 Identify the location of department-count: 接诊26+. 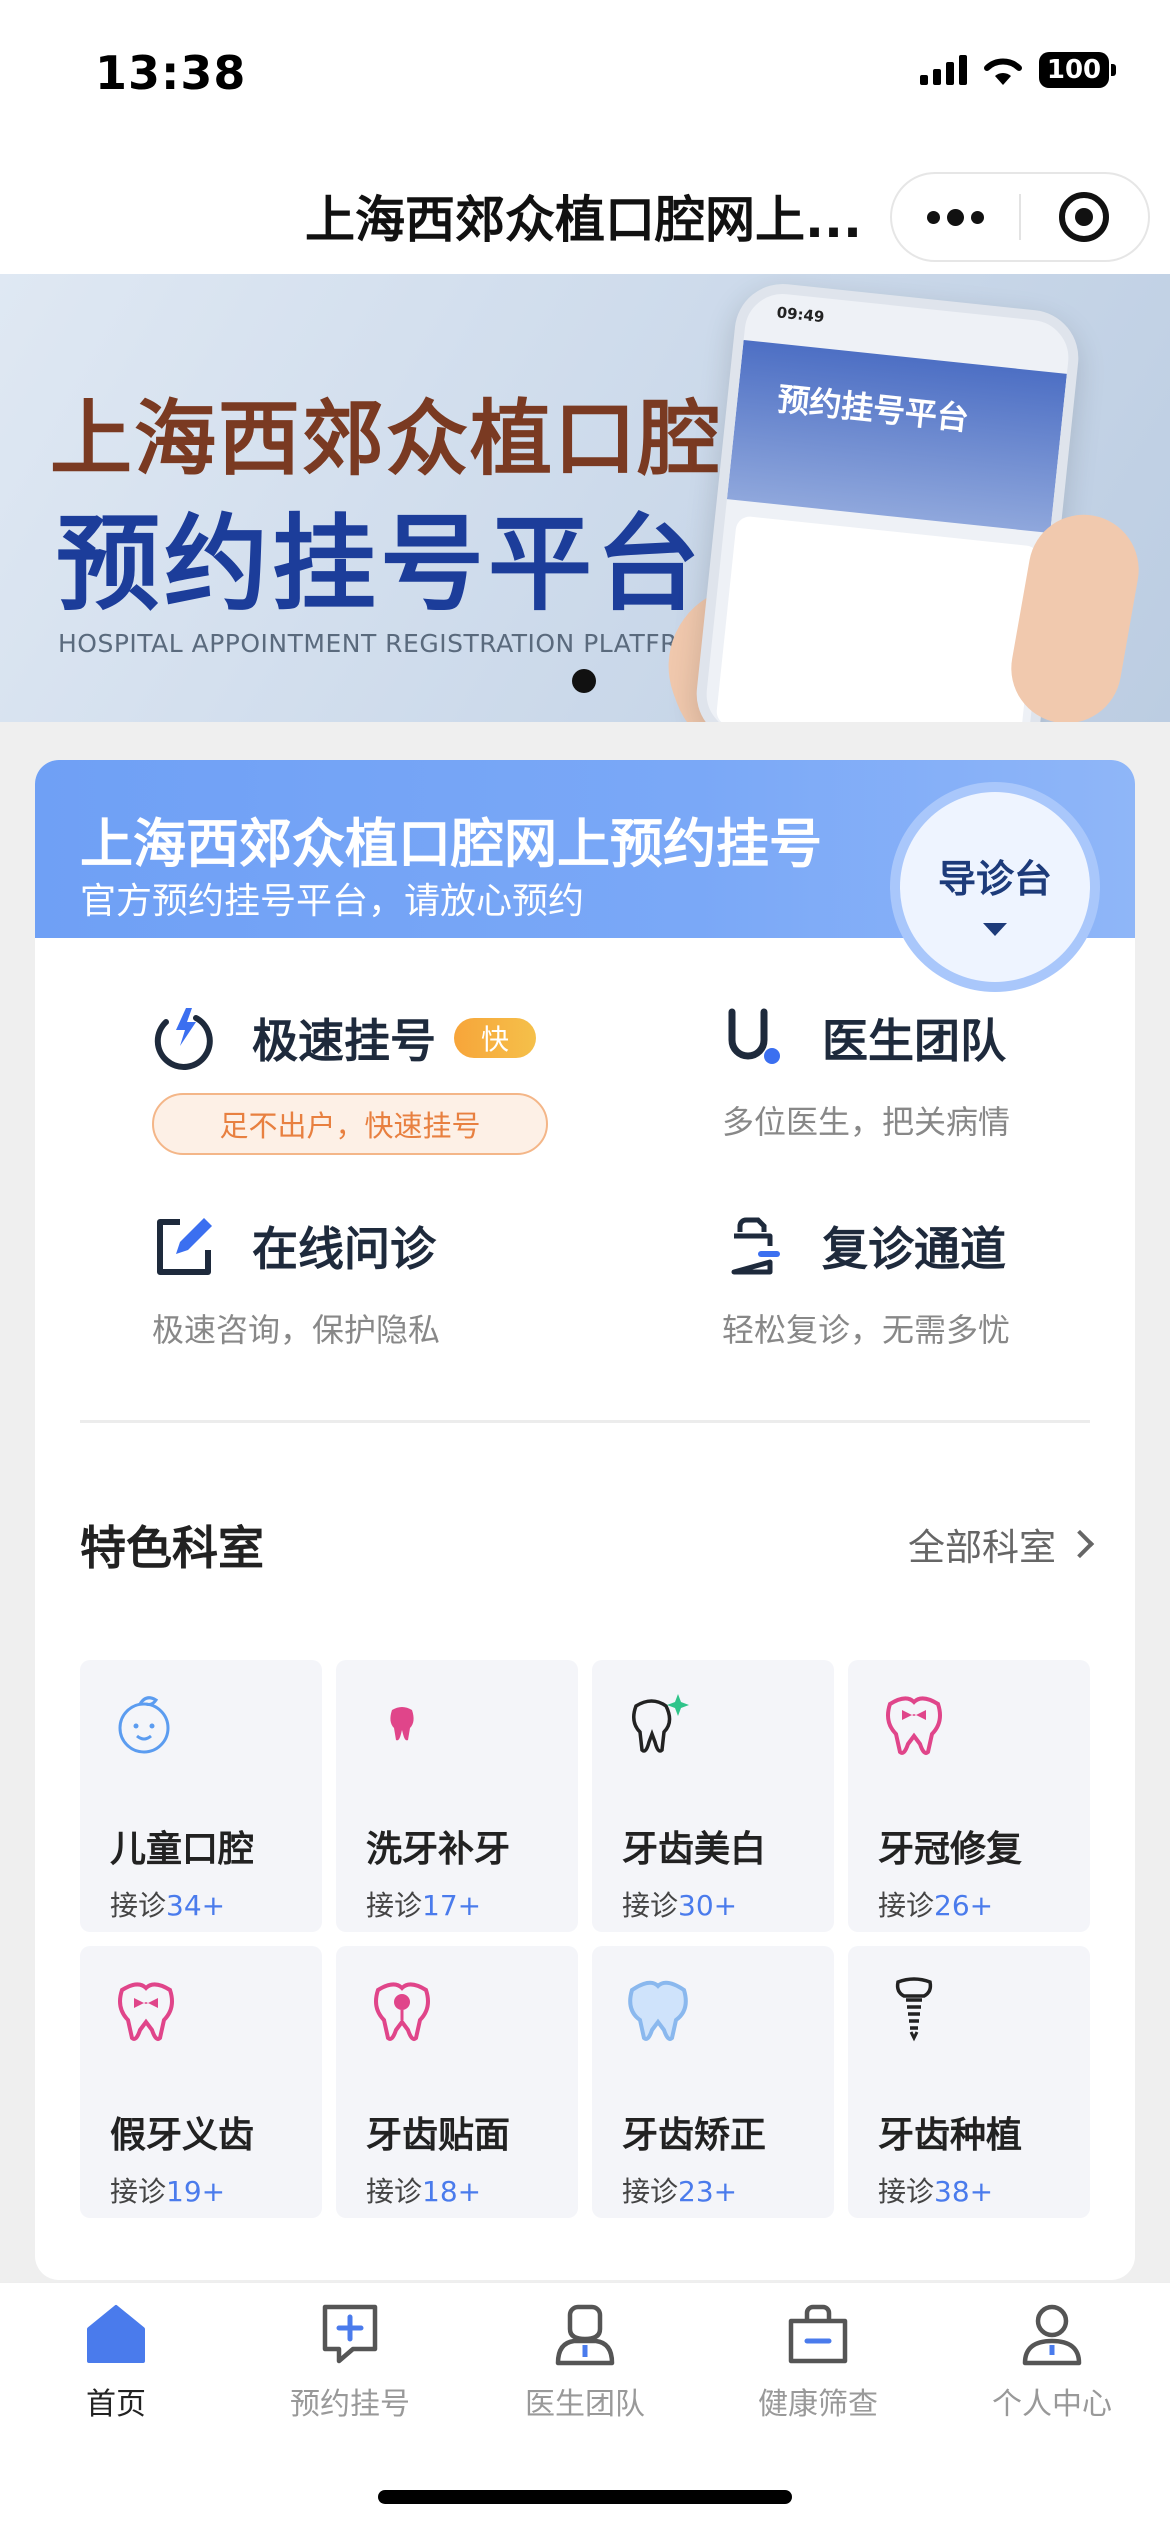
(936, 1905).